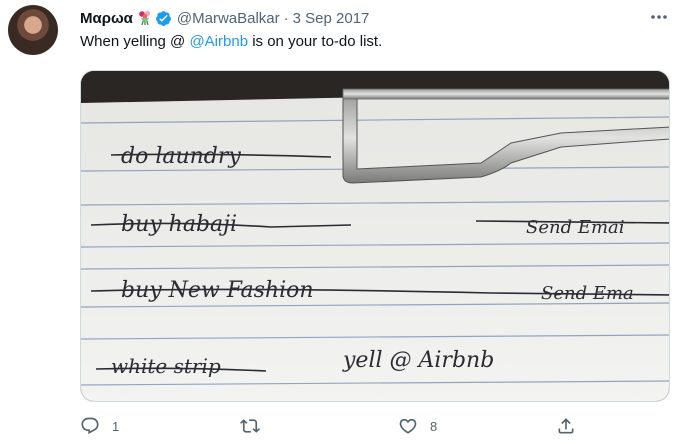 The width and height of the screenshot is (680, 444). I want to click on share-icon, so click(566, 426).